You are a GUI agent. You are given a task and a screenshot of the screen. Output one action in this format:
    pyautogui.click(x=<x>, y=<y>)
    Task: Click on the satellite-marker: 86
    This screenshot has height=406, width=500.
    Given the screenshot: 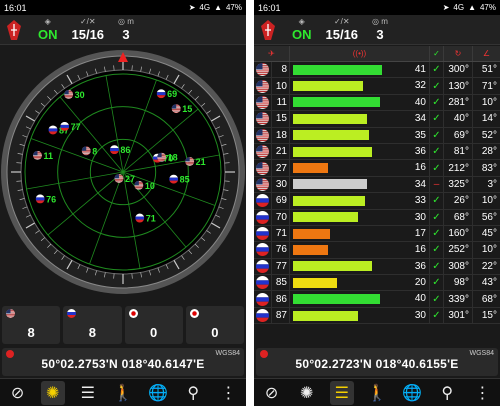 What is the action you would take?
    pyautogui.click(x=120, y=150)
    